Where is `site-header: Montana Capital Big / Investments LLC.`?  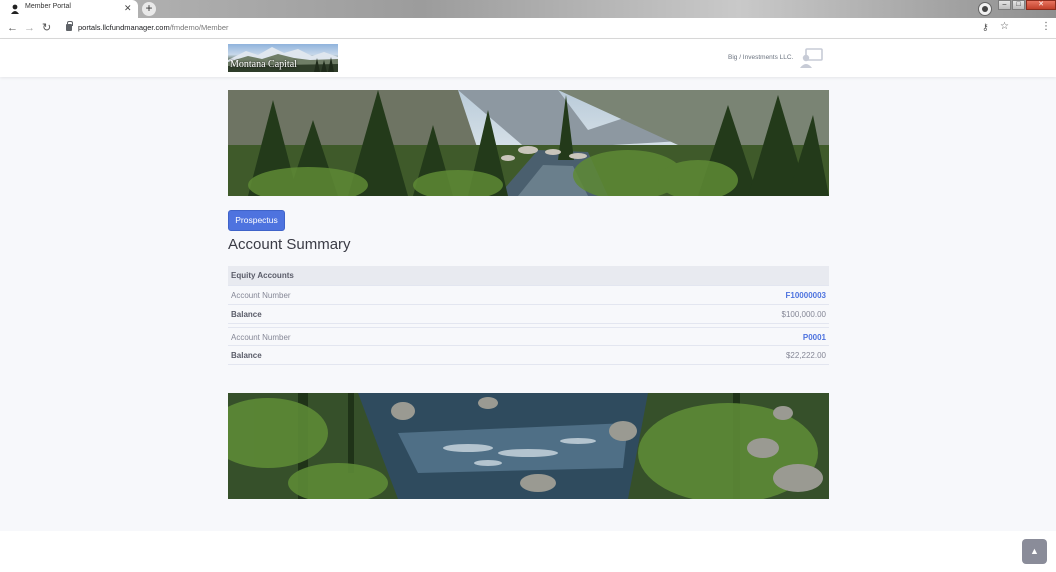
site-header: Montana Capital Big / Investments LLC. is located at coordinates (528, 58).